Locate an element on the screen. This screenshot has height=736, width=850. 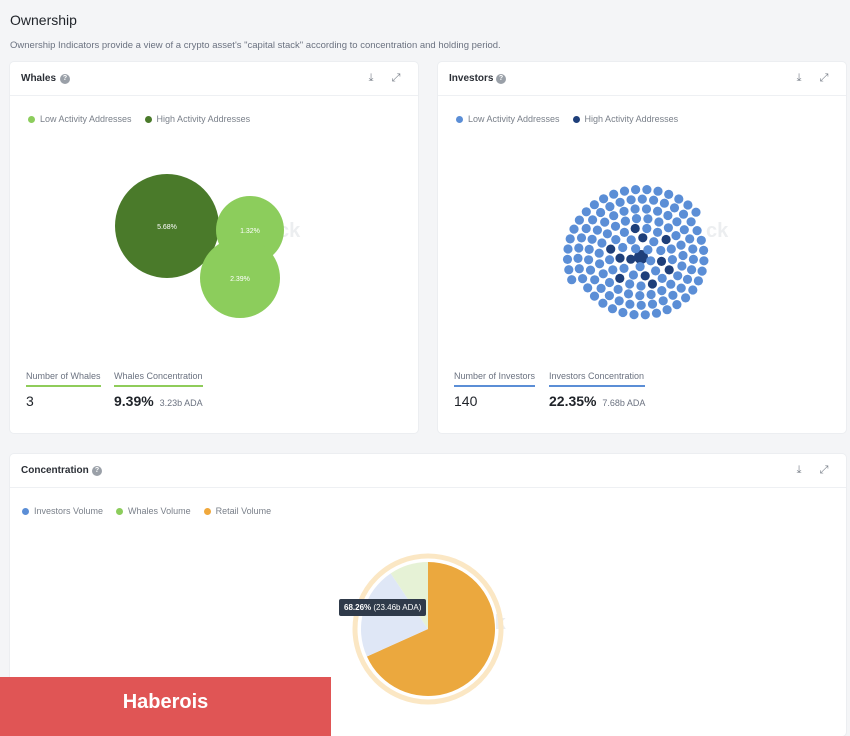
legend-item: Retail Volume is located at coordinates (237, 511).